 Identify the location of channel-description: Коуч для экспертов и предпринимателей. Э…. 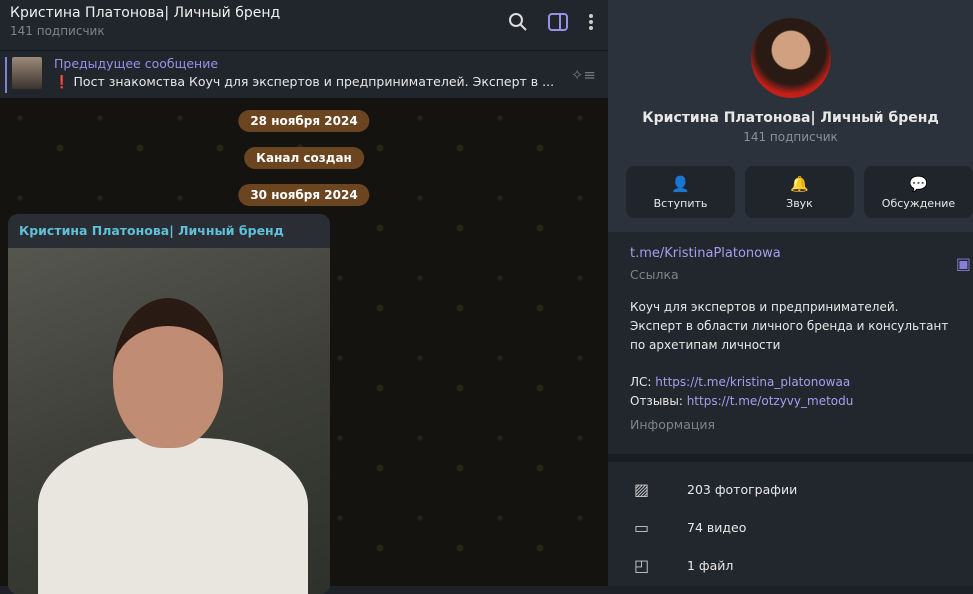
(789, 326).